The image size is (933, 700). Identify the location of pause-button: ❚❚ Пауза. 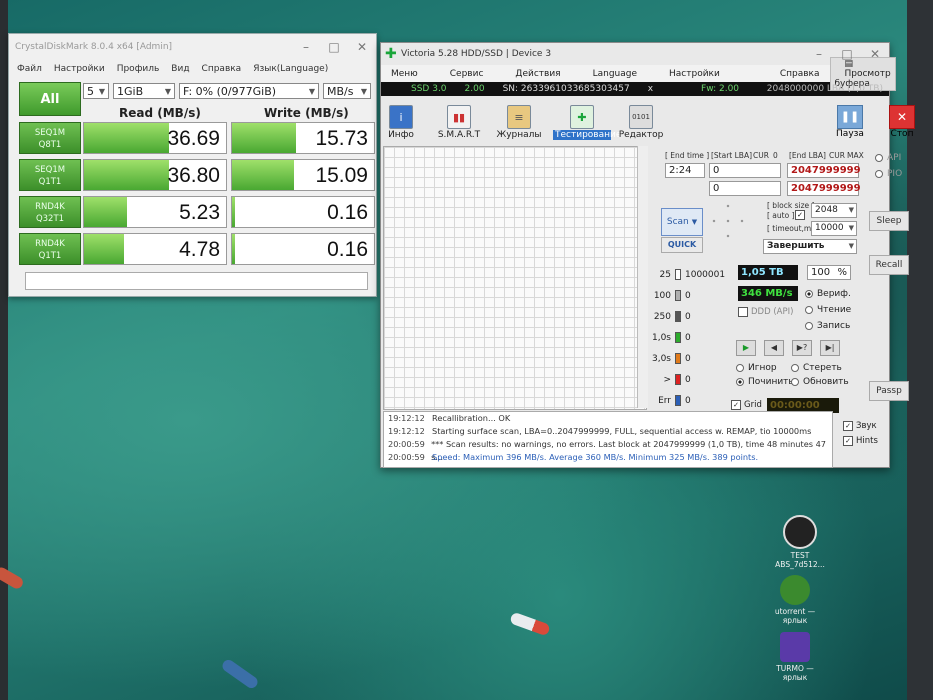
(850, 124).